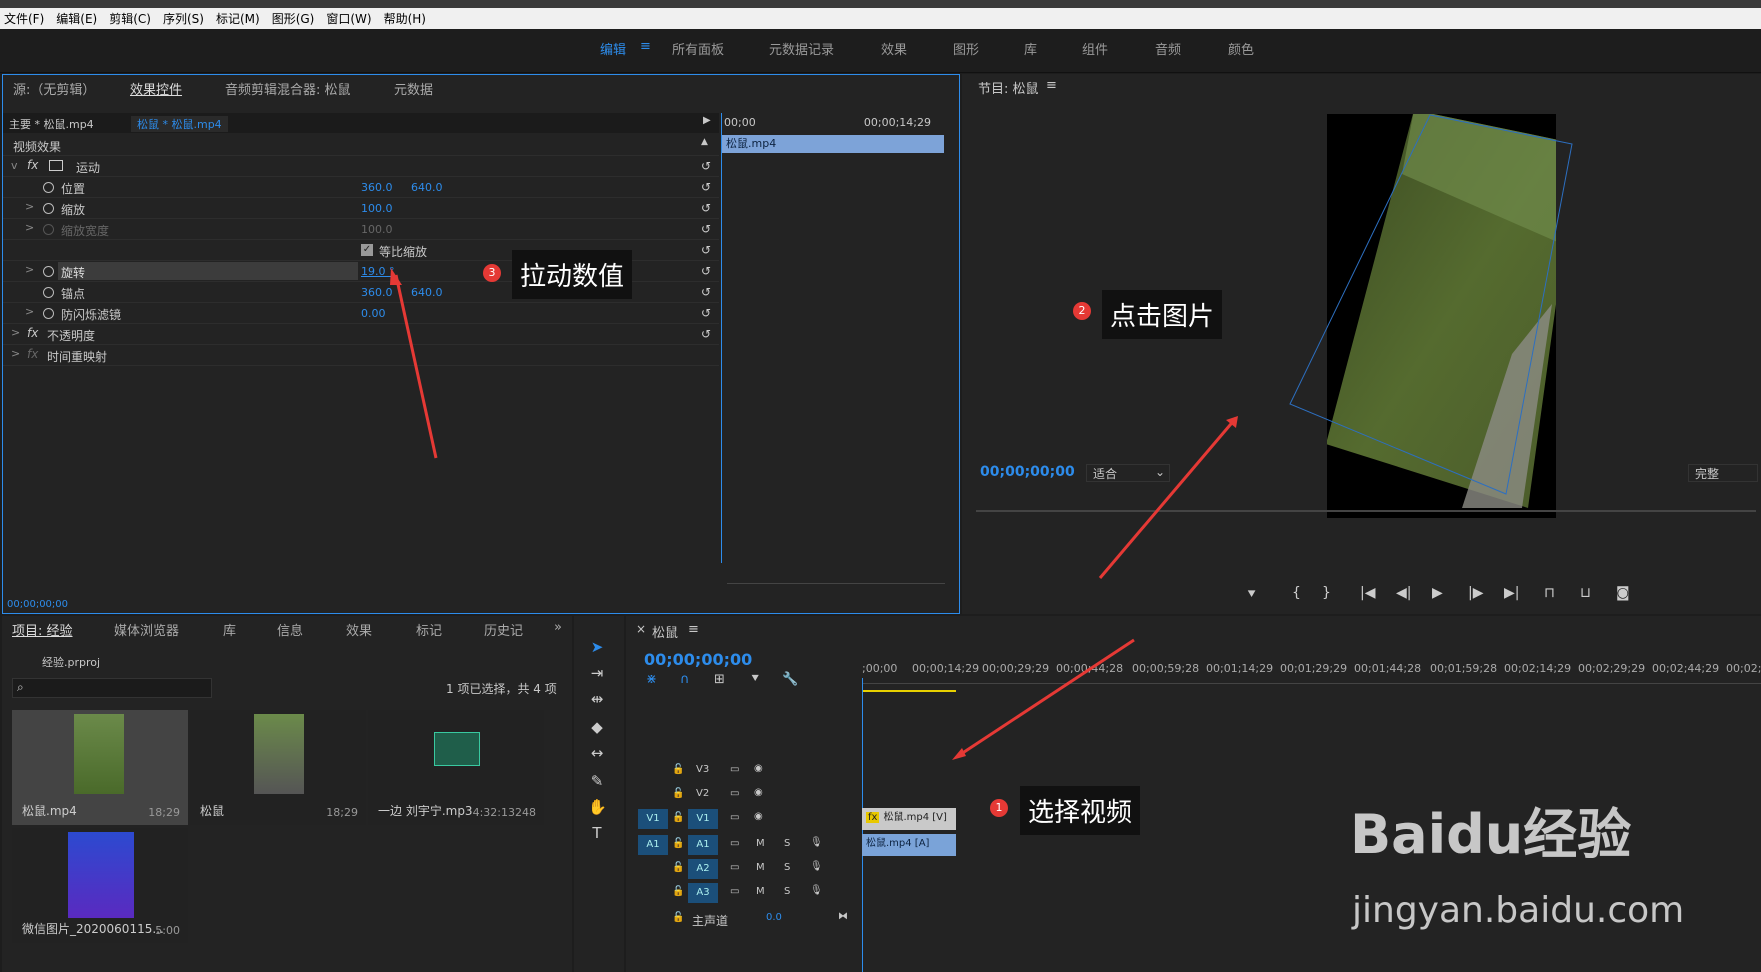 The height and width of the screenshot is (972, 1761). What do you see at coordinates (572, 274) in the screenshot?
I see `annotation-label: 拉动数值` at bounding box center [572, 274].